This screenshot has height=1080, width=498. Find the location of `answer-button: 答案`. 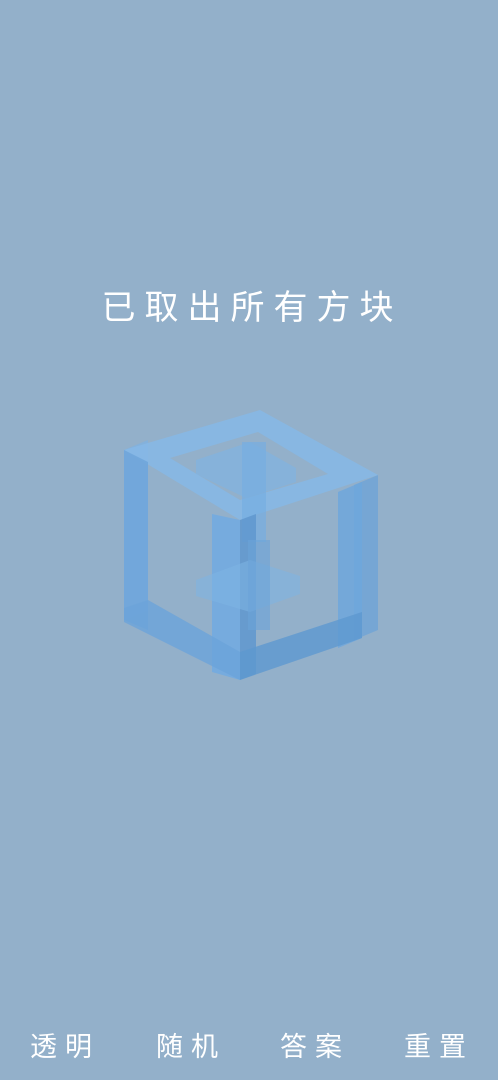

answer-button: 答案 is located at coordinates (315, 1048).